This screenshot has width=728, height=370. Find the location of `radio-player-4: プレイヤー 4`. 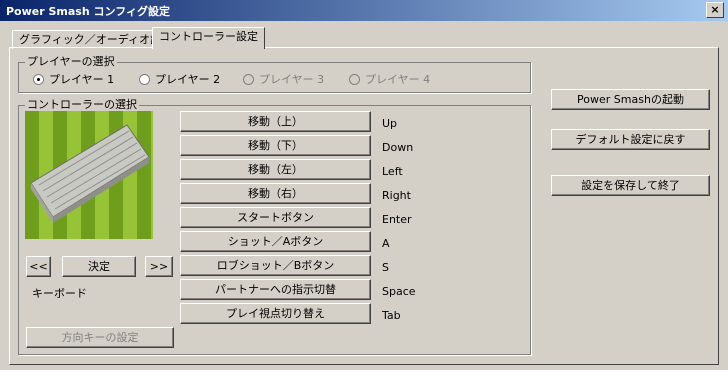

radio-player-4: プレイヤー 4 is located at coordinates (389, 79).